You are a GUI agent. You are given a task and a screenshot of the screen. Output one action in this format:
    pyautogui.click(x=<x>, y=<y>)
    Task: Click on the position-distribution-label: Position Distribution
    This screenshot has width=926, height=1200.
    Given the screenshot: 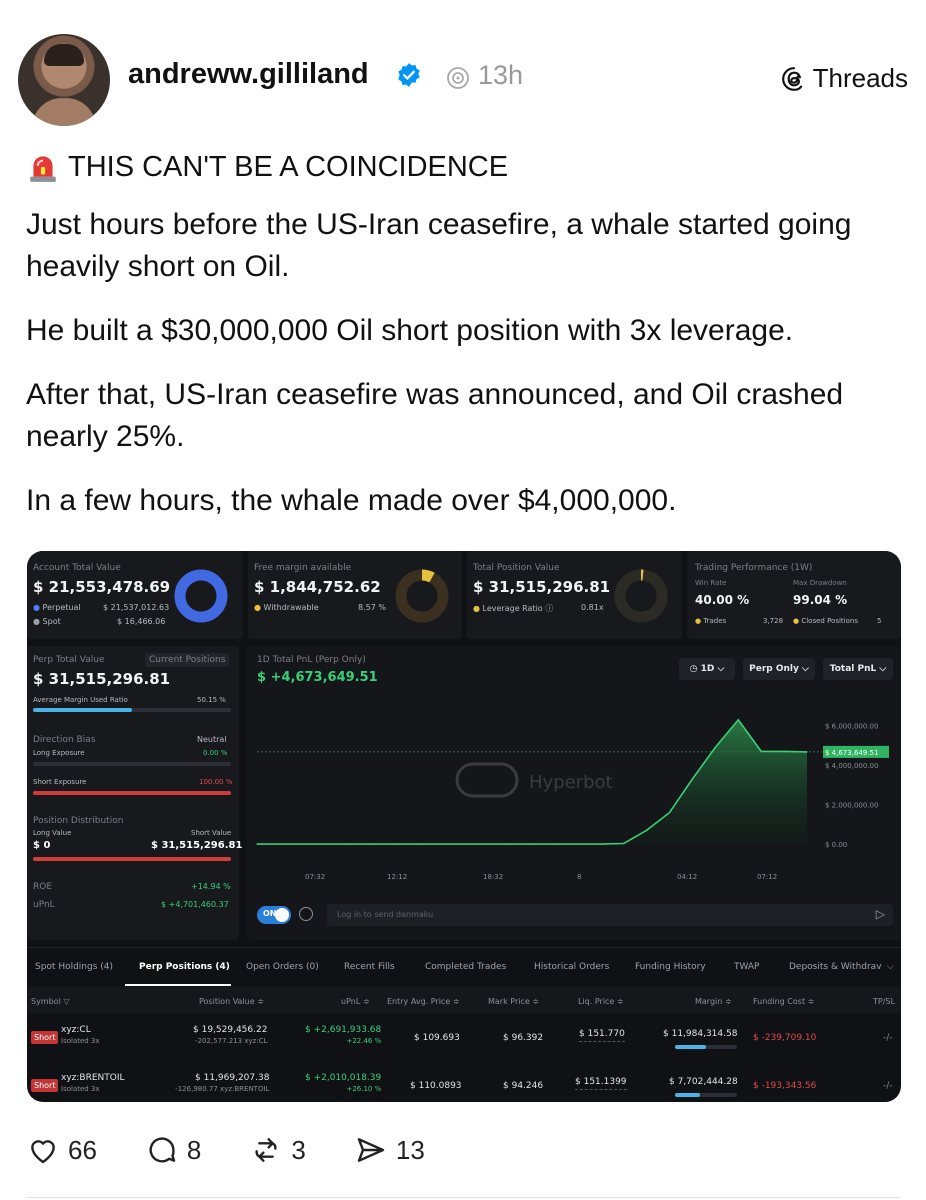 What is the action you would take?
    pyautogui.click(x=78, y=821)
    